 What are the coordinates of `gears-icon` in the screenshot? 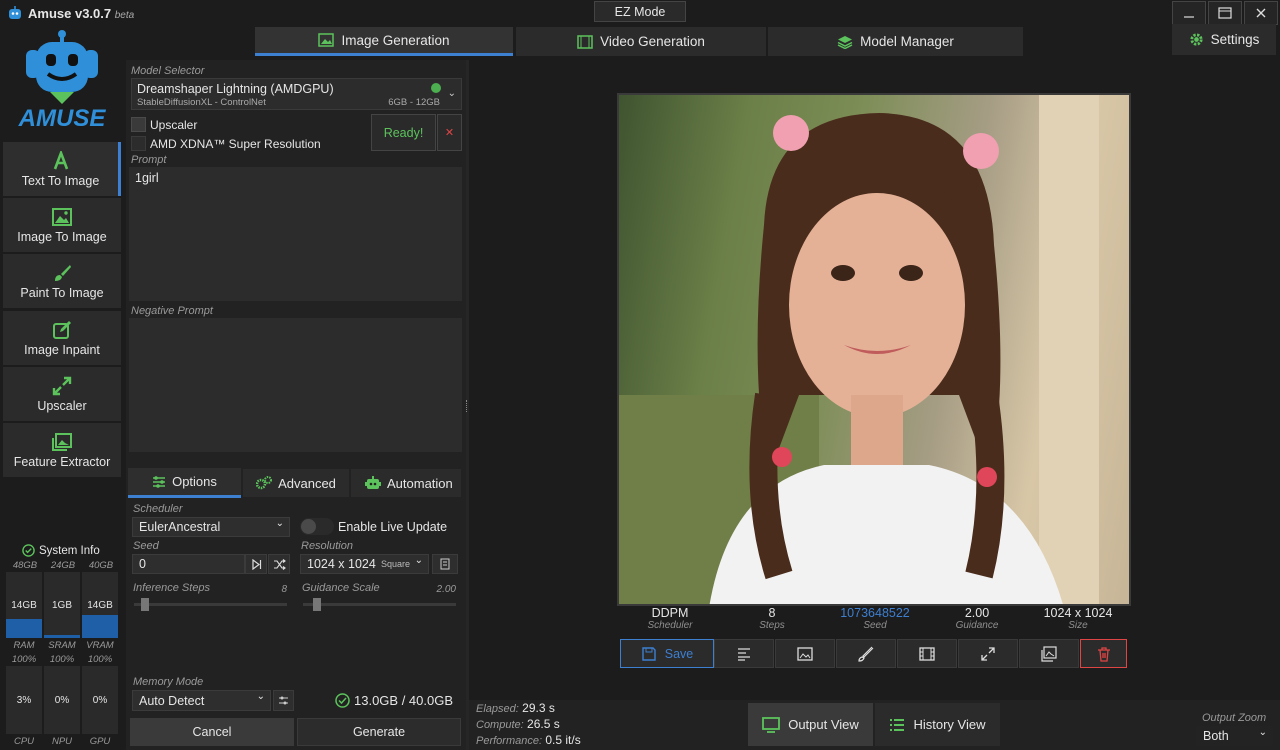 It's located at (264, 483).